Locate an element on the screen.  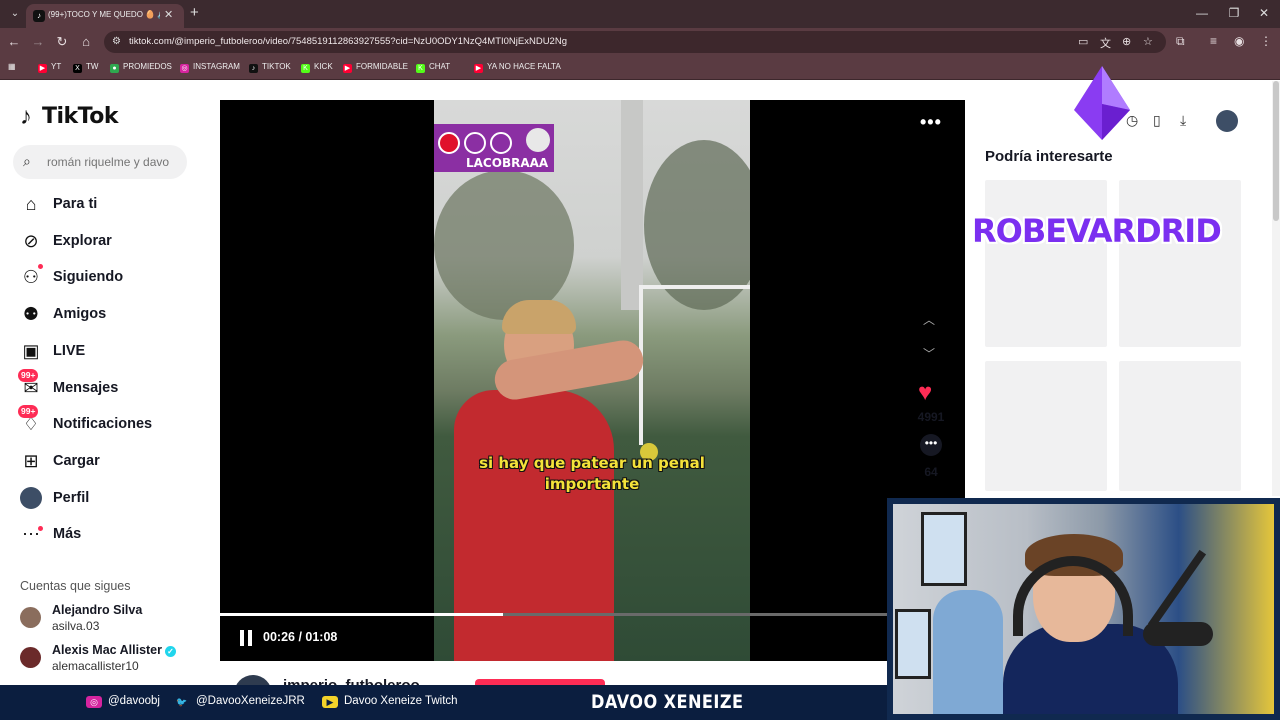
previous-video-icon: ︿ is located at coordinates (929, 319).